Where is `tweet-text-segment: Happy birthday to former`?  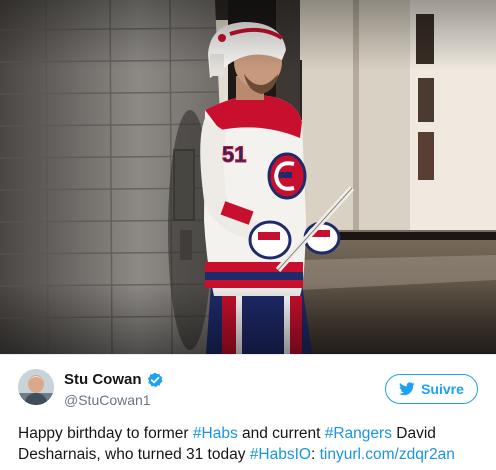 tweet-text-segment: Happy birthday to former is located at coordinates (105, 433).